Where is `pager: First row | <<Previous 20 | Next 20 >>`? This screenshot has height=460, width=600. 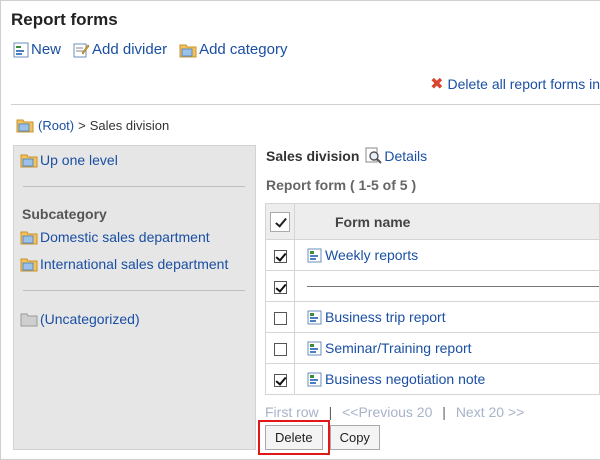 pager: First row | <<Previous 20 | Next 20 >> is located at coordinates (394, 412).